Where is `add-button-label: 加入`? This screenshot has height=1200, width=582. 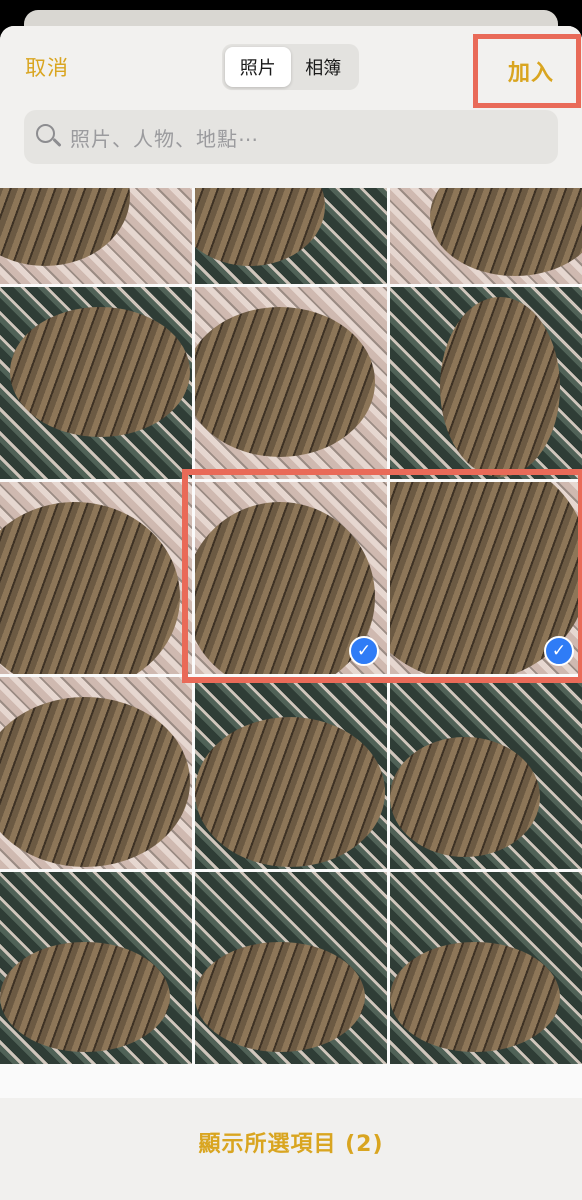
add-button-label: 加入 is located at coordinates (530, 73).